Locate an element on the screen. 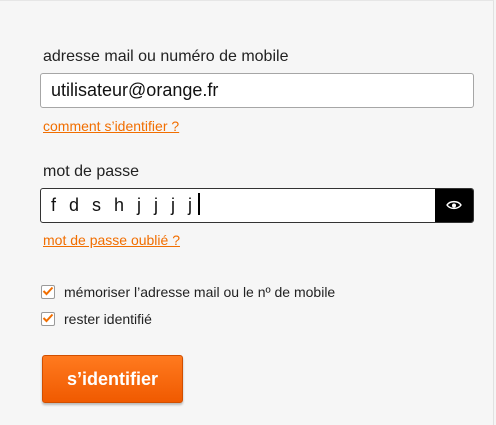  email-label: adresse mail ou numéro de mobile is located at coordinates (166, 56).